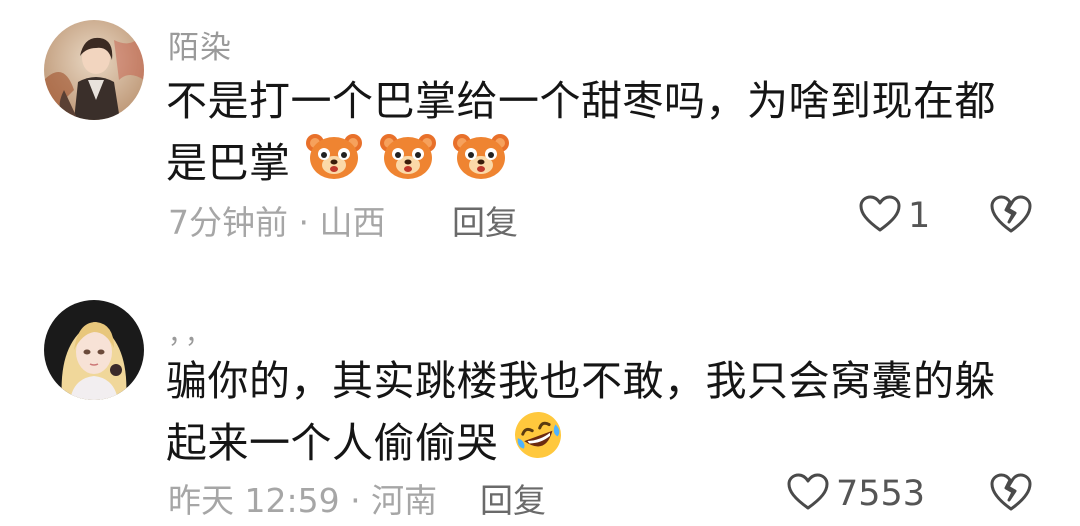 The width and height of the screenshot is (1080, 526). Describe the element at coordinates (200, 44) in the screenshot. I see `username: 陌染` at that location.